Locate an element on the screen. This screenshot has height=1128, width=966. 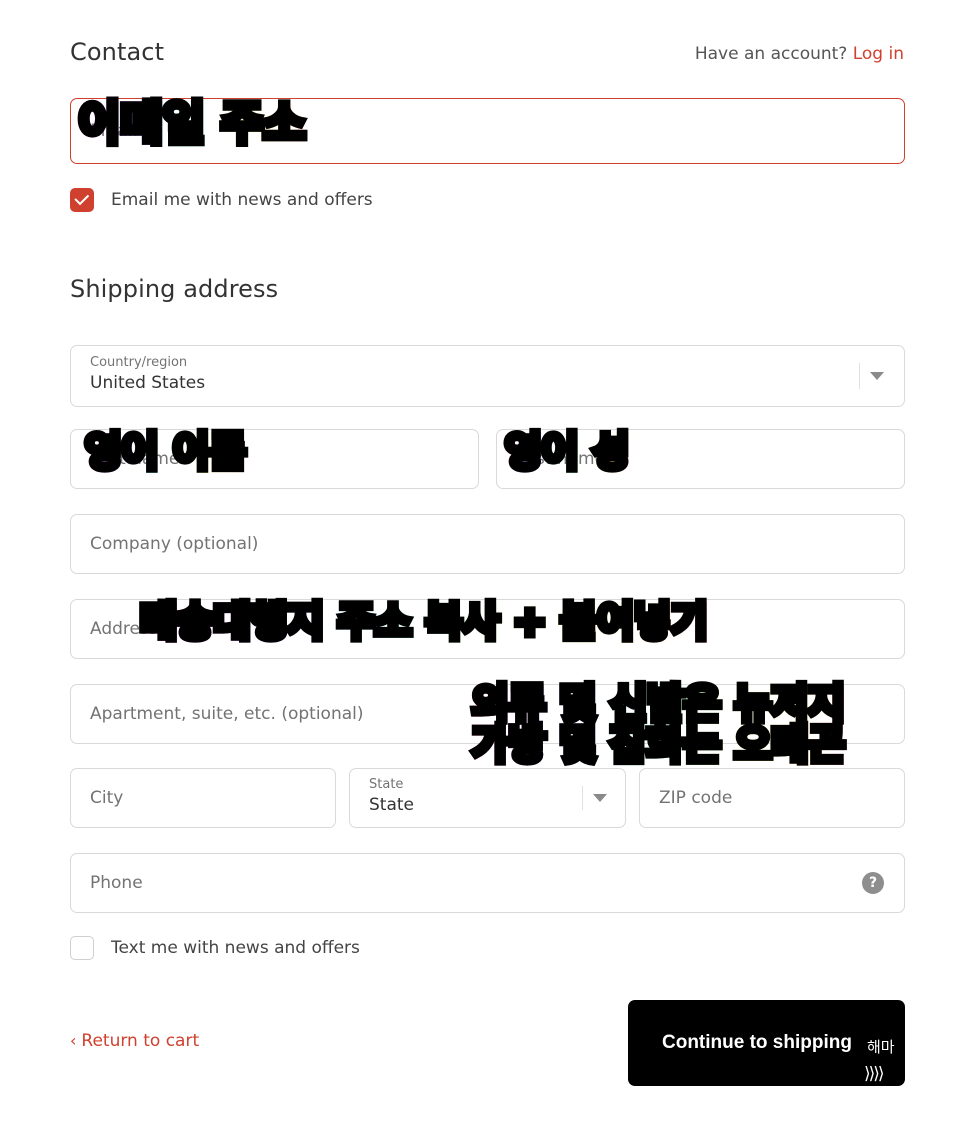
check-icon is located at coordinates (81, 198).